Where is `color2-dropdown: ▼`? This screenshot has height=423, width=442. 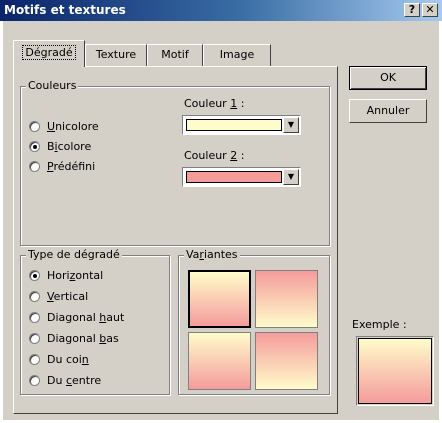
color2-dropdown: ▼ is located at coordinates (241, 177).